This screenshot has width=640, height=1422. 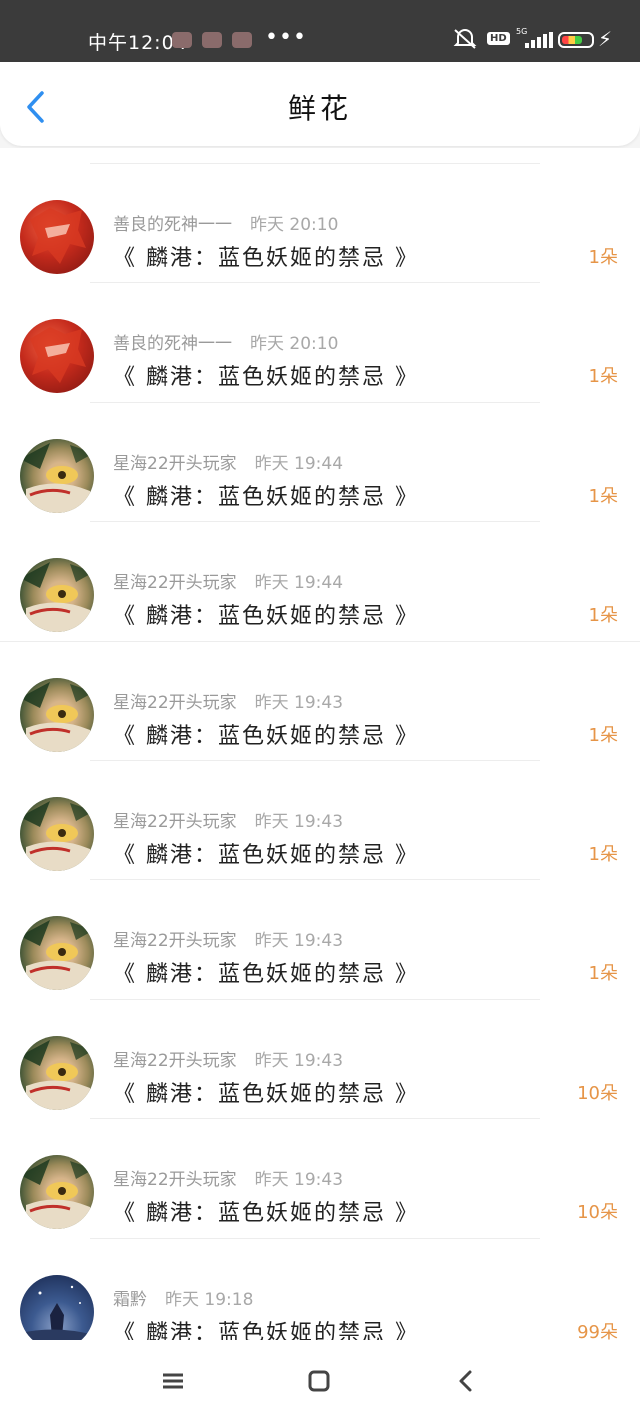 I want to click on status-bar: 中午12:04 ••• HD 5G ⚡, so click(x=320, y=31).